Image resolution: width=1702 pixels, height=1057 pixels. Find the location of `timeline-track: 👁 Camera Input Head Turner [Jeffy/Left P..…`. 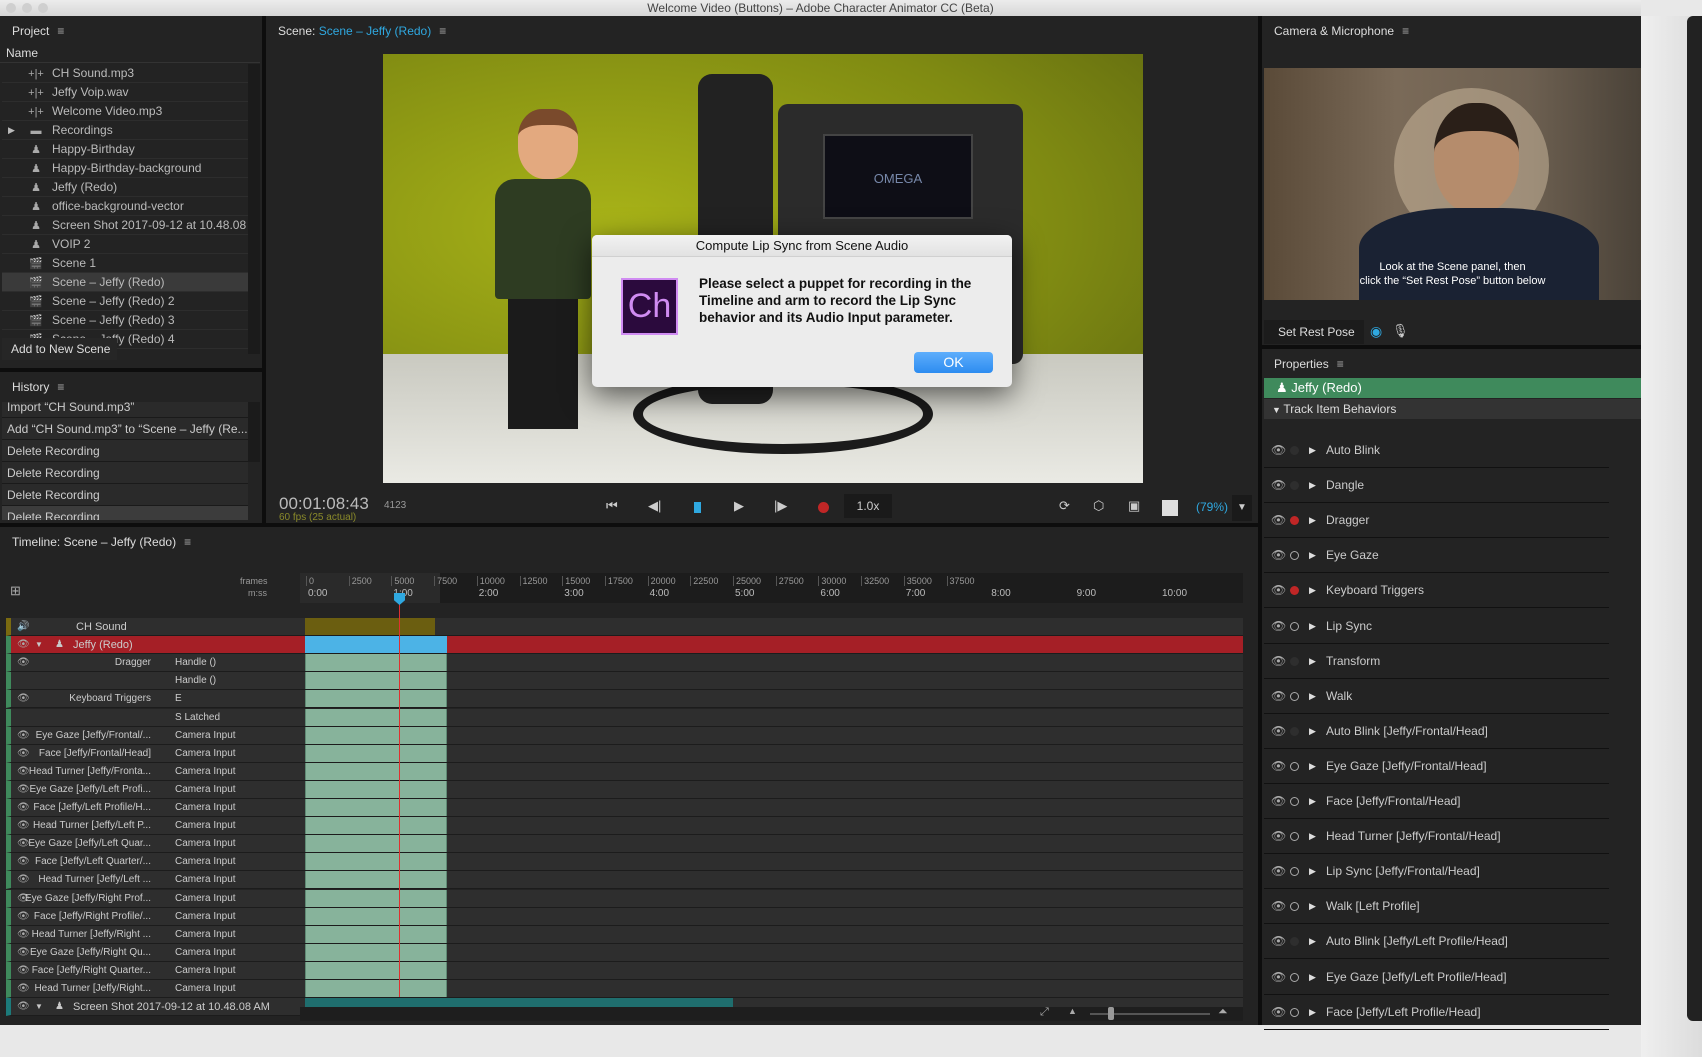

timeline-track: 👁 Camera Input Head Turner [Jeffy/Left P..… is located at coordinates (624, 826).